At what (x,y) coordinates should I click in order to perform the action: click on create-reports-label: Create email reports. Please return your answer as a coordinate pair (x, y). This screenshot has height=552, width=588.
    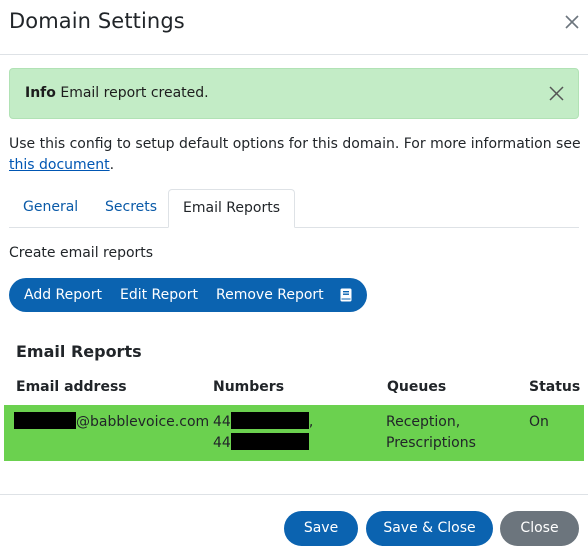
    Looking at the image, I should click on (81, 253).